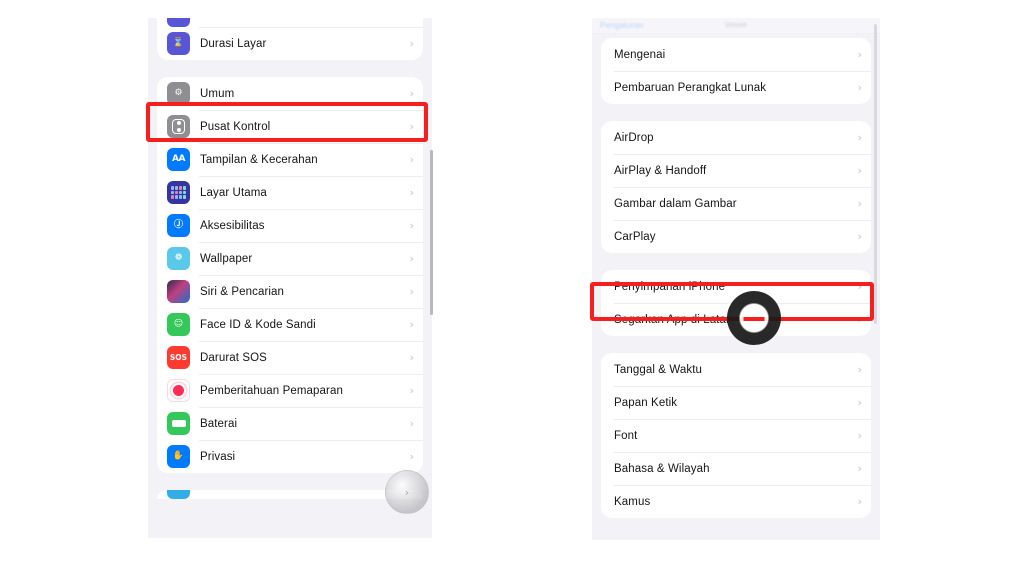 The image size is (1024, 576). Describe the element at coordinates (178, 93) in the screenshot. I see `gear-icon: ⚙` at that location.